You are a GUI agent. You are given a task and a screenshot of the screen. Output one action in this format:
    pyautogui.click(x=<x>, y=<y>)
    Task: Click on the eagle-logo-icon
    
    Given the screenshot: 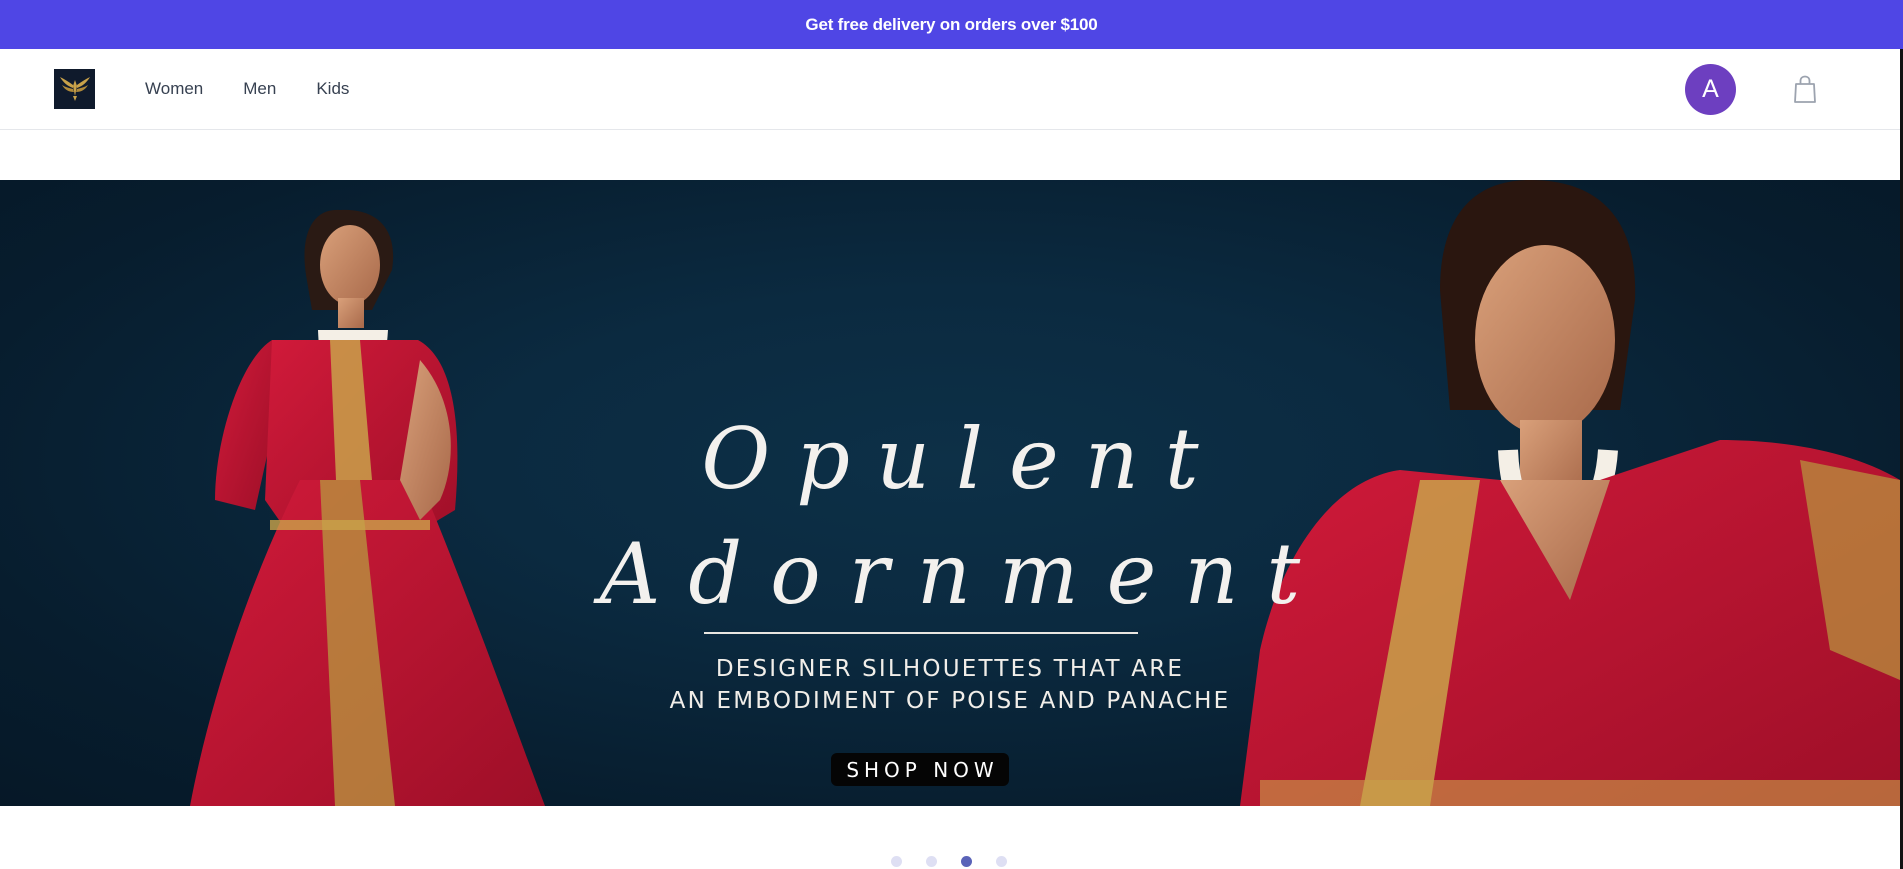 What is the action you would take?
    pyautogui.click(x=74, y=89)
    